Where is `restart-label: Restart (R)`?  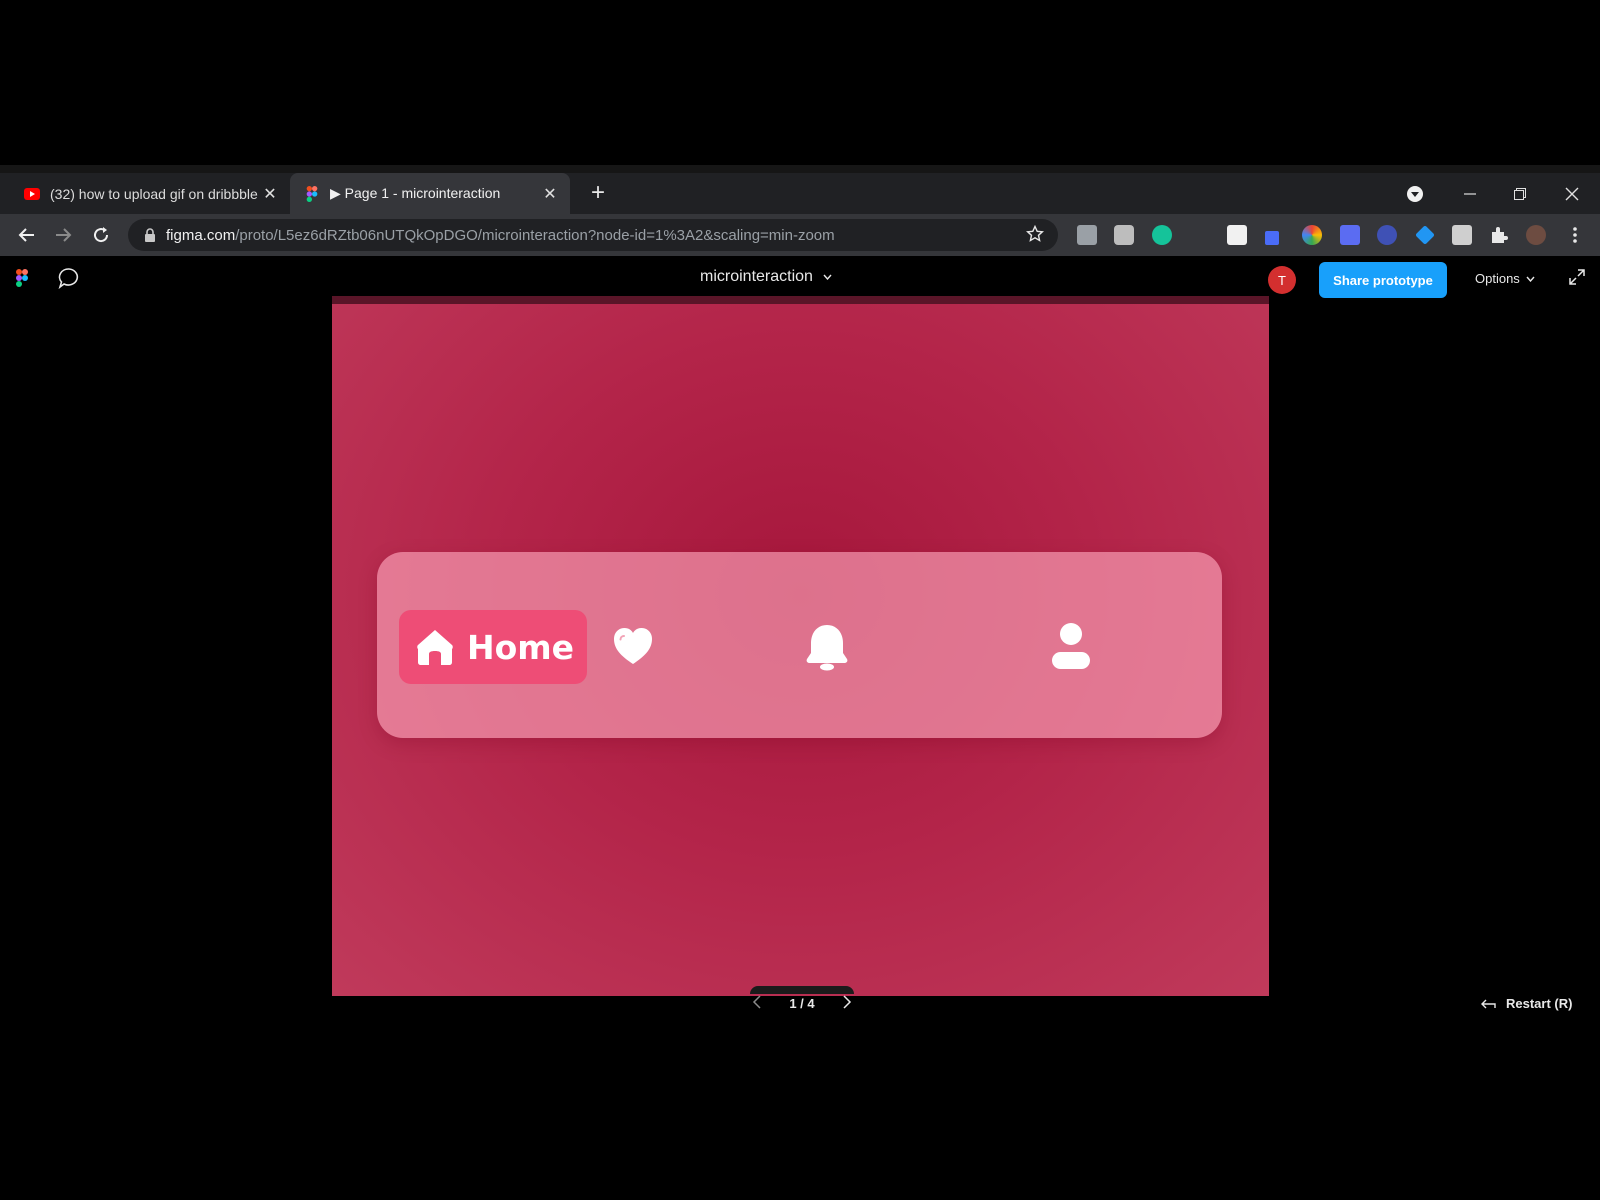 restart-label: Restart (R) is located at coordinates (1539, 1003).